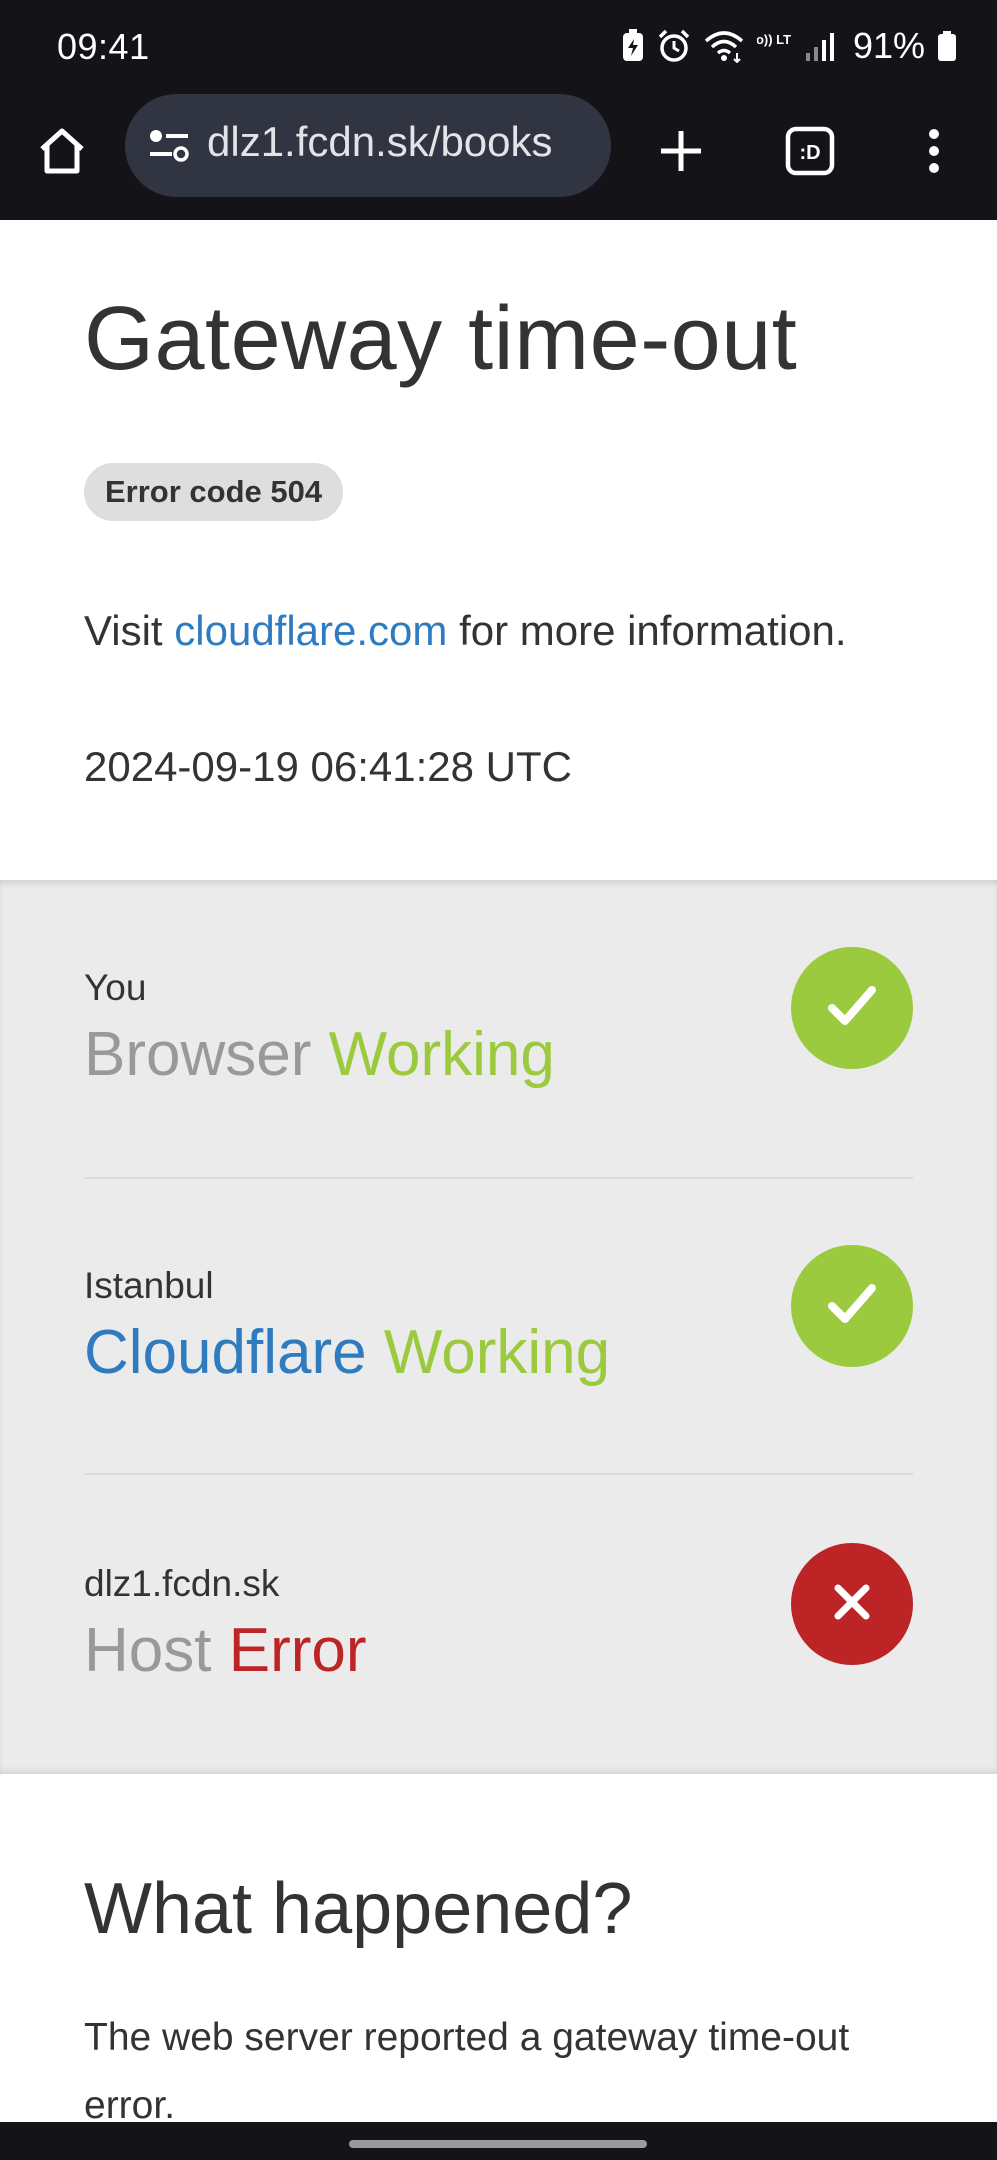 This screenshot has width=997, height=2160. I want to click on more-vert-icon, so click(934, 153).